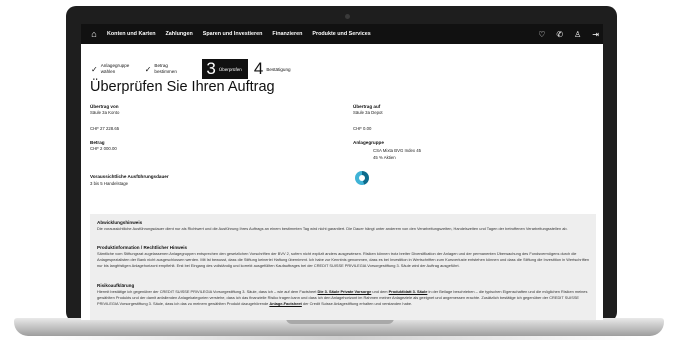 This screenshot has width=679, height=341. I want to click on factsheet-link: Die 3. Säule Private Vorsorge, so click(345, 291).